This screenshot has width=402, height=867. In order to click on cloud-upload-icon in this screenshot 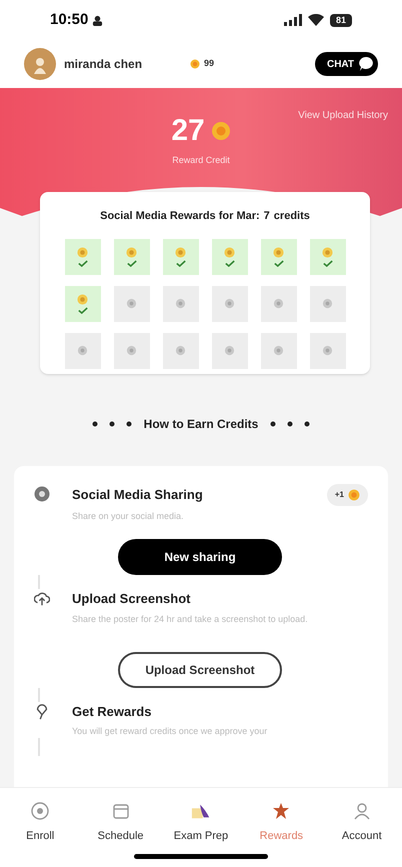, I will do `click(42, 599)`.